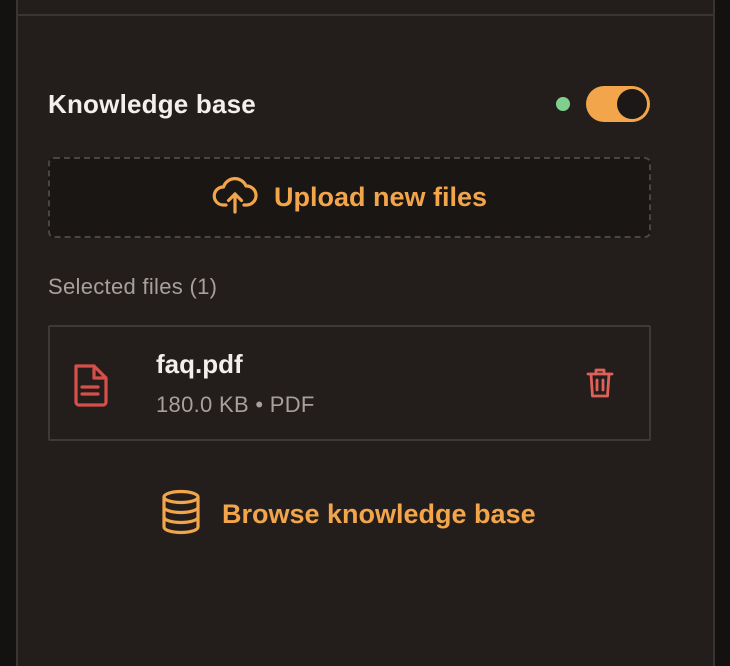 This screenshot has height=666, width=730. What do you see at coordinates (235, 197) in the screenshot?
I see `cloud-upload-icon` at bounding box center [235, 197].